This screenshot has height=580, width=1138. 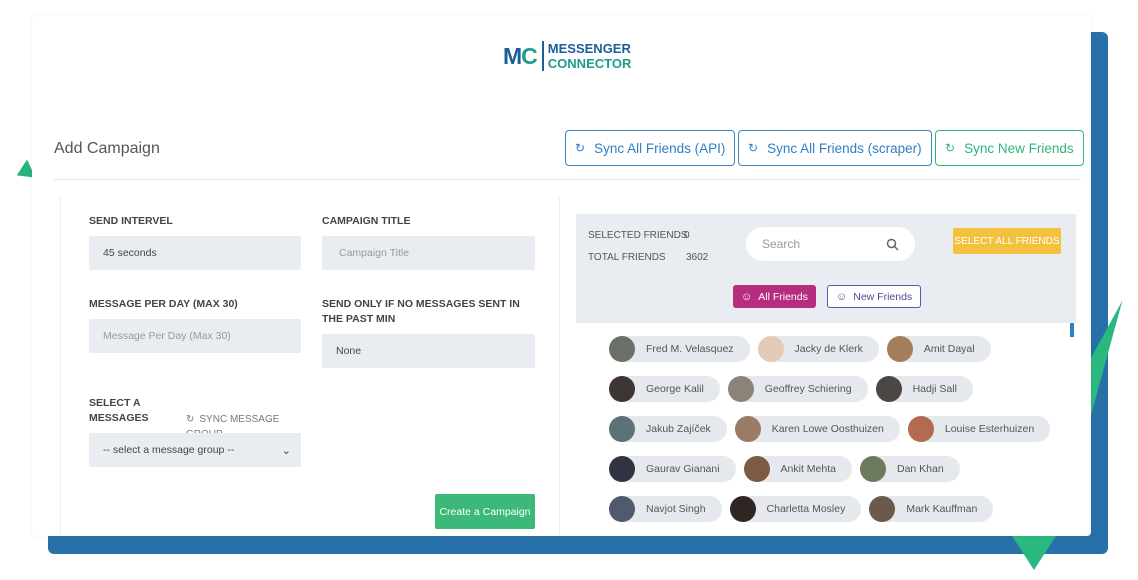 I want to click on logo-text: MESSENGER CONNECTOR, so click(x=589, y=56).